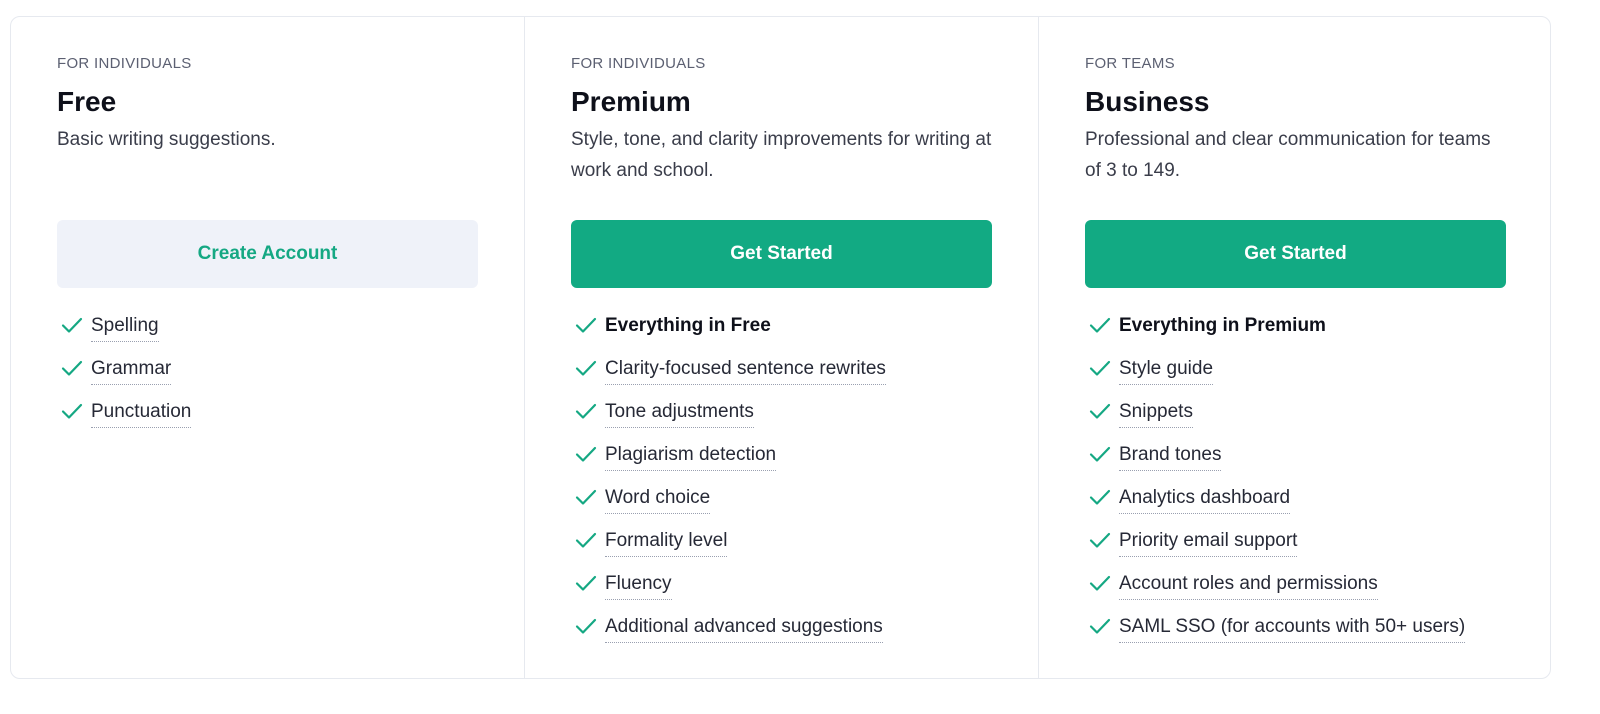 The image size is (1600, 714). I want to click on feature-label: Grammar, so click(131, 371).